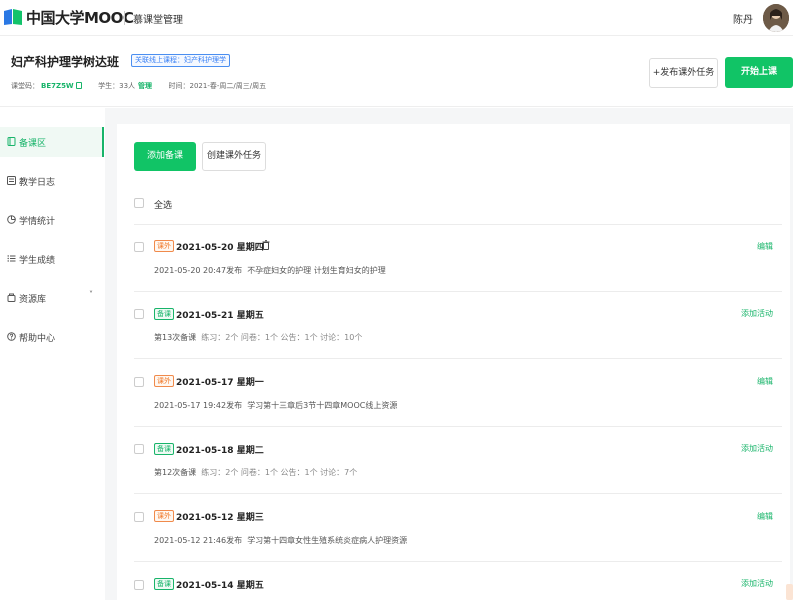 The height and width of the screenshot is (600, 793). What do you see at coordinates (57, 86) in the screenshot?
I see `class-code-value: BE7Z5W` at bounding box center [57, 86].